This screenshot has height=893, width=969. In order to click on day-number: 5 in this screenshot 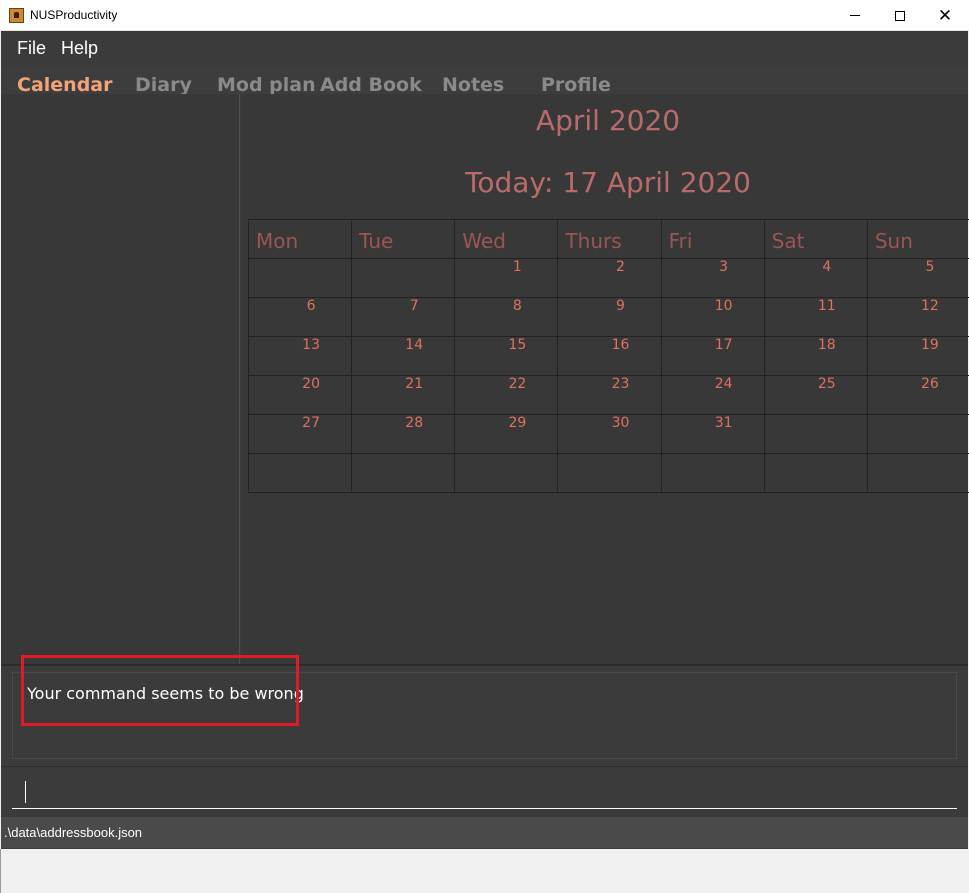, I will do `click(930, 267)`.